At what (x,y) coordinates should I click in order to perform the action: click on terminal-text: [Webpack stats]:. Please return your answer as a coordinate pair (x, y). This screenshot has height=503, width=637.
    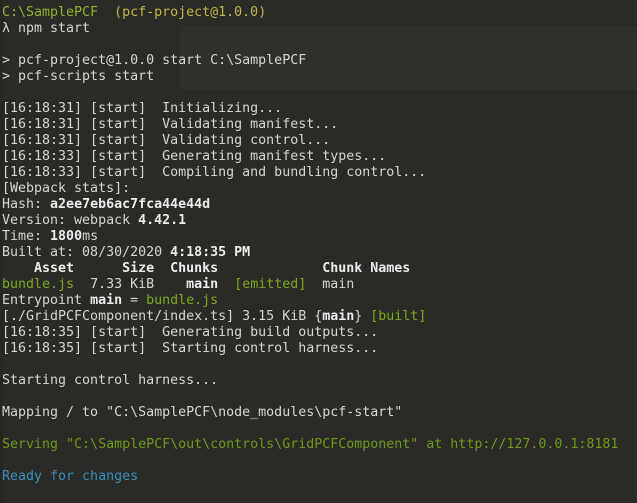
    Looking at the image, I should click on (66, 188).